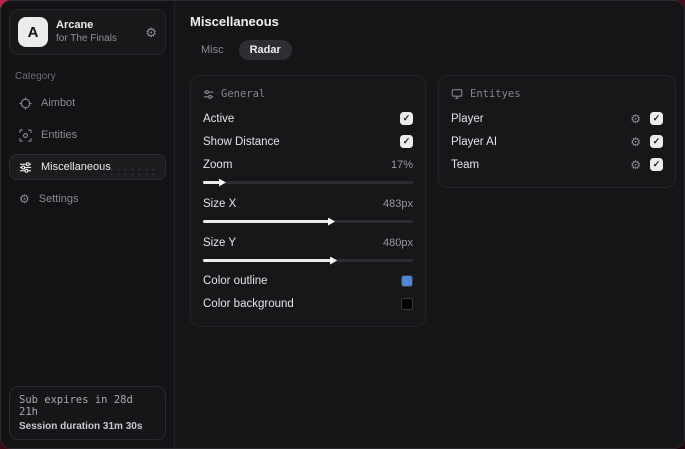 Image resolution: width=685 pixels, height=449 pixels. I want to click on team-checkbox: ✓, so click(656, 164).